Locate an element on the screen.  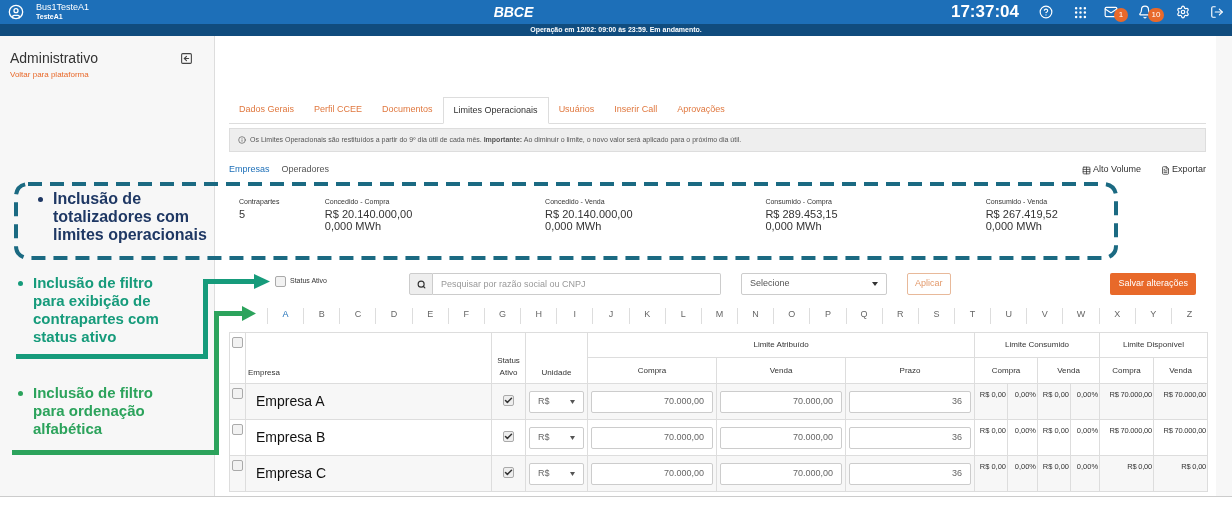
export-link: Exportar is located at coordinates (1189, 170).